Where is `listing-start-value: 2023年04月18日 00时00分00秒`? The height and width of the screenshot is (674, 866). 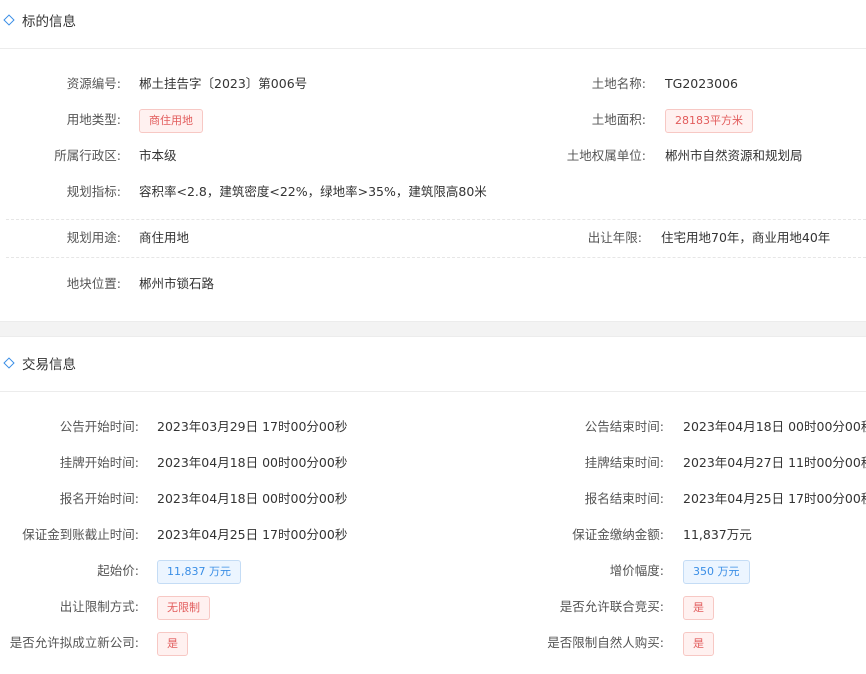 listing-start-value: 2023年04月18日 00时00分00秒 is located at coordinates (252, 462).